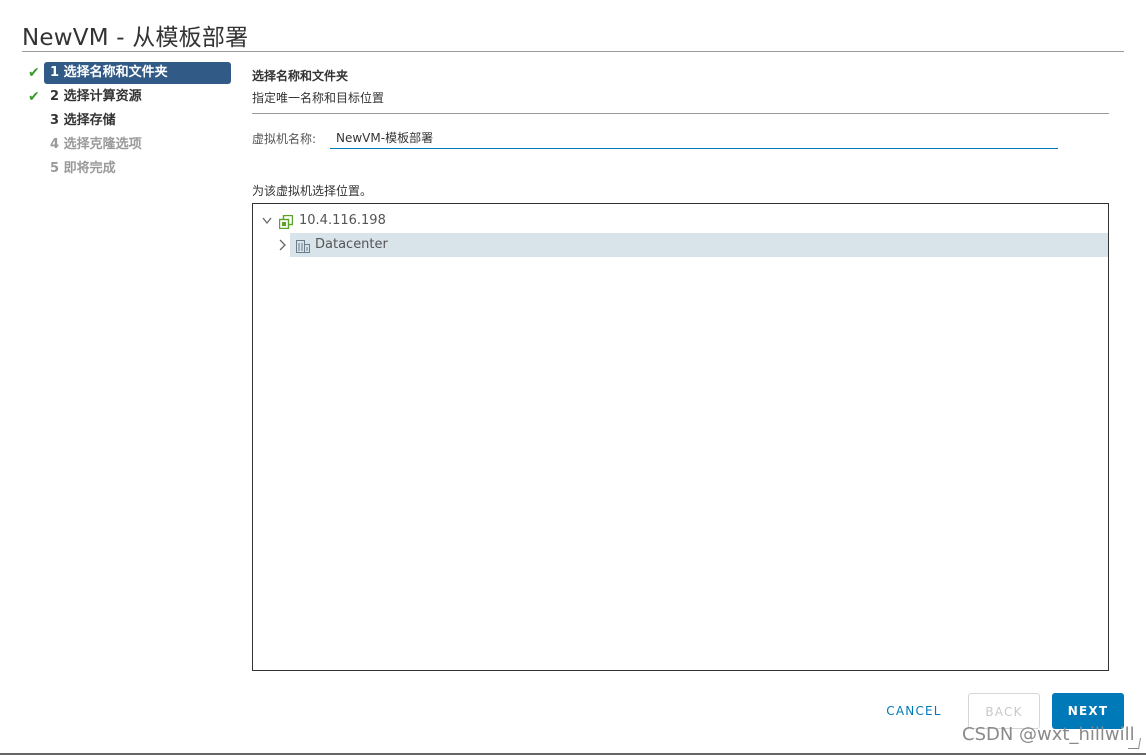 The width and height of the screenshot is (1146, 755). Describe the element at coordinates (1048, 734) in the screenshot. I see `watermark: CSDN @wxt_hillwill` at that location.